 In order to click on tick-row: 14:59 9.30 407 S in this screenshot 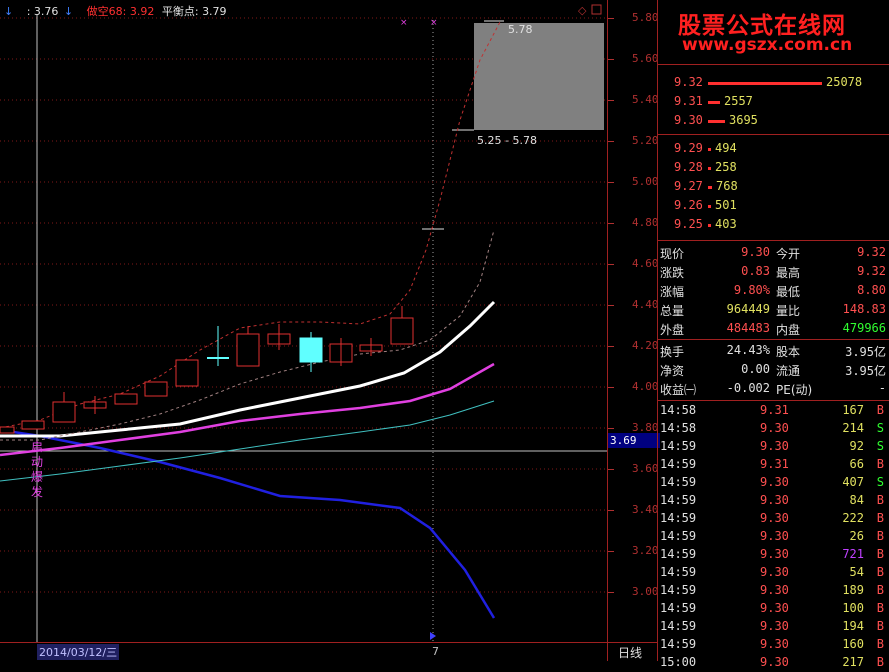, I will do `click(773, 483)`.